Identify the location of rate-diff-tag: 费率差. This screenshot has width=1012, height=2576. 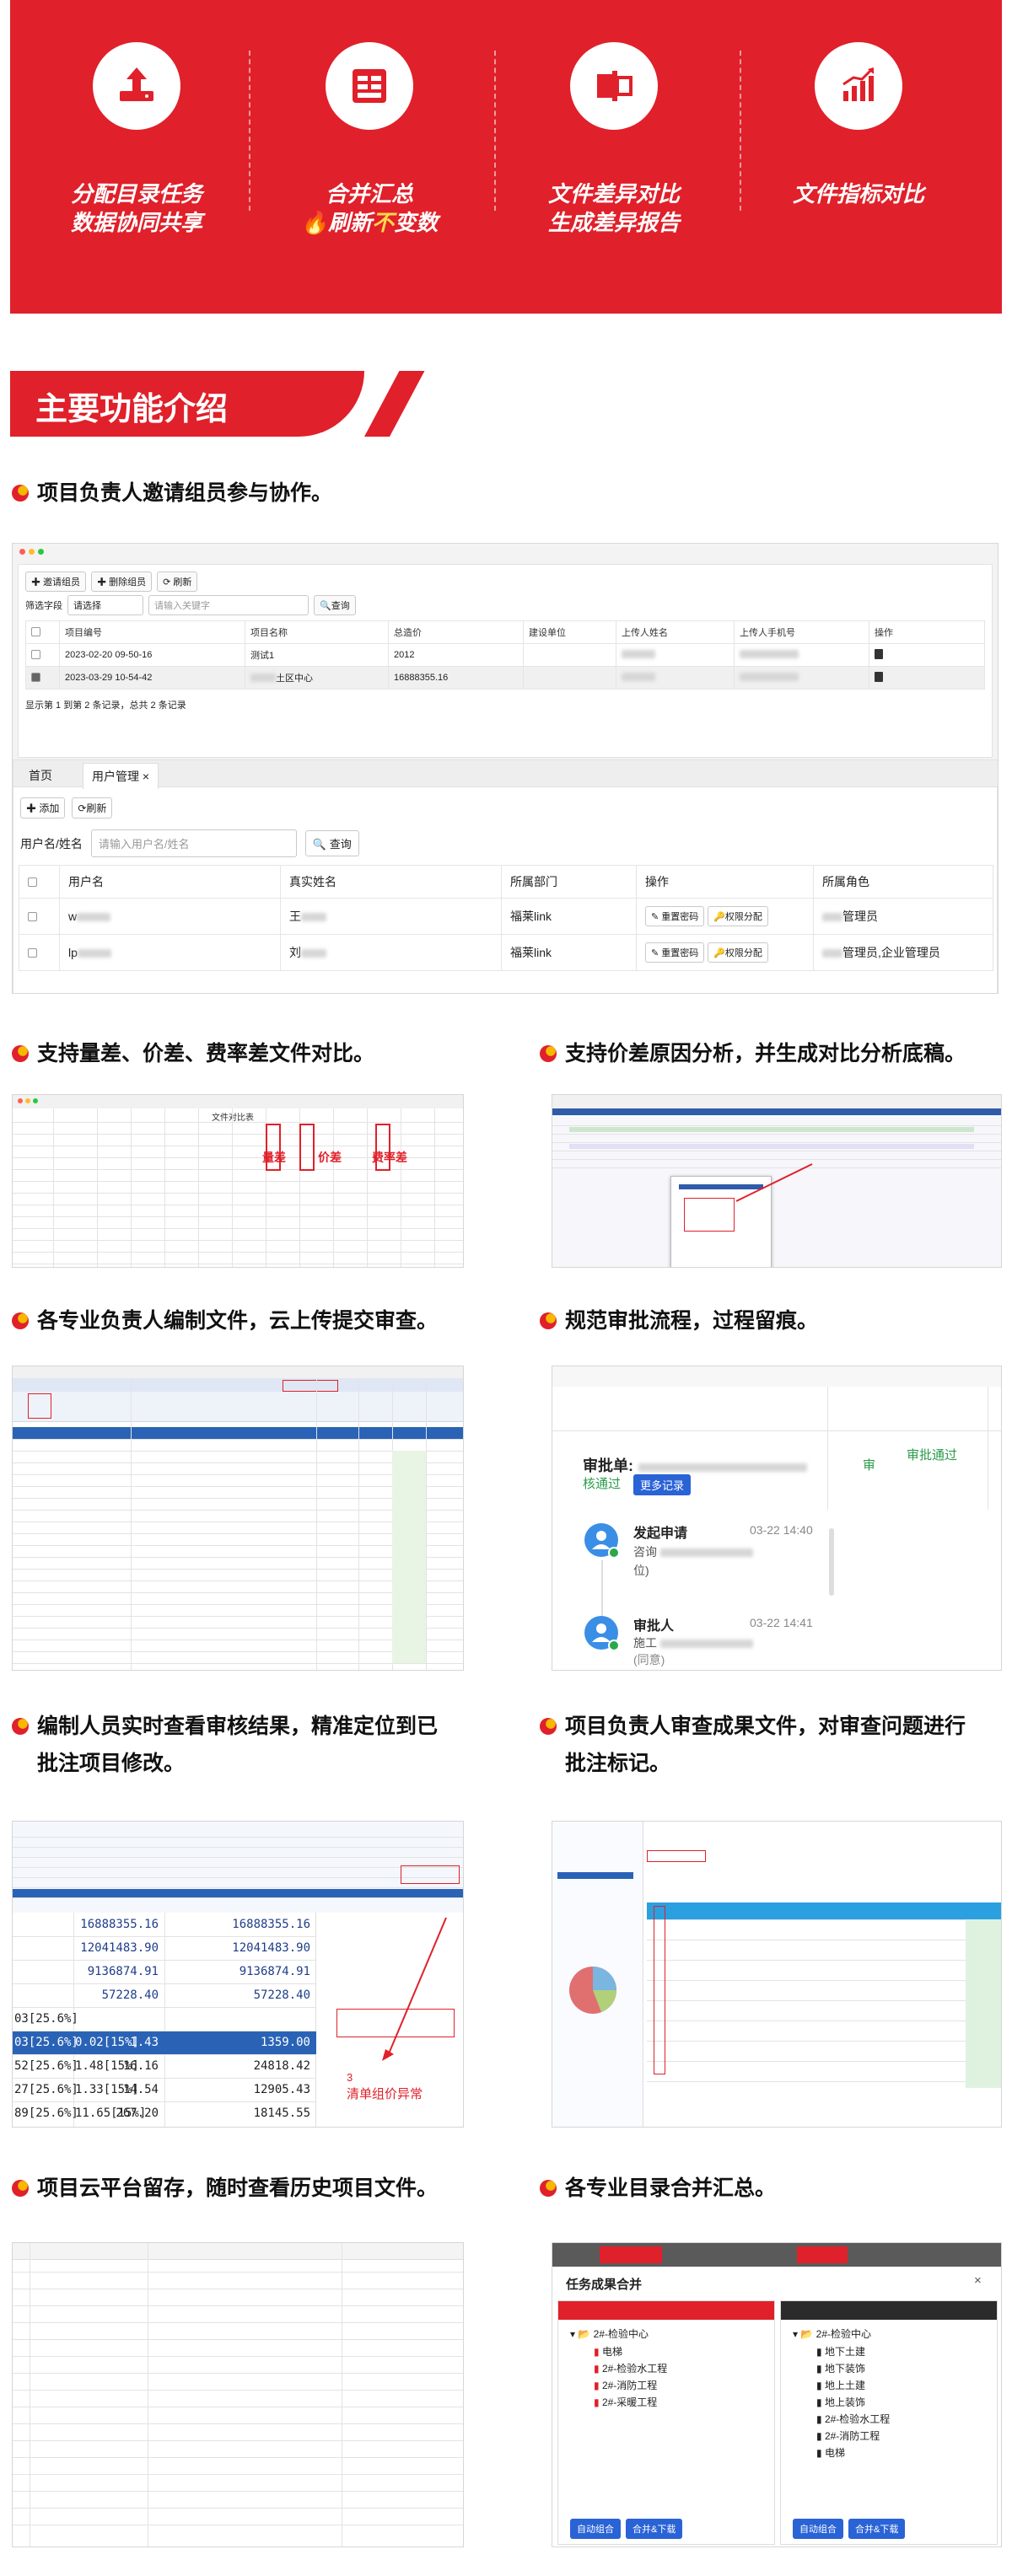
(390, 1157).